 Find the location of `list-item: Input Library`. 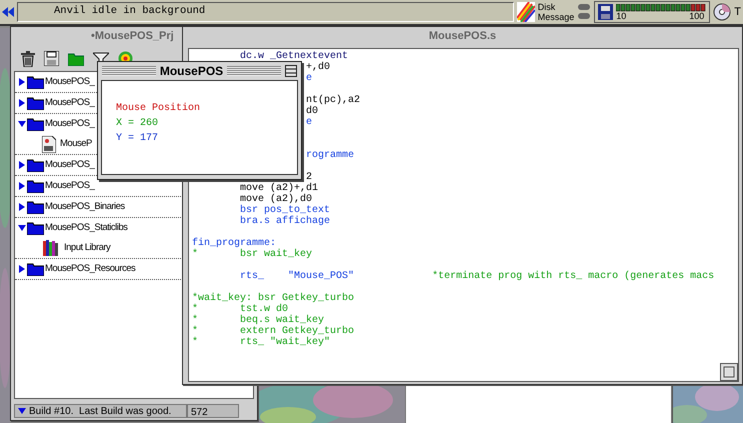

list-item: Input Library is located at coordinates (87, 248).